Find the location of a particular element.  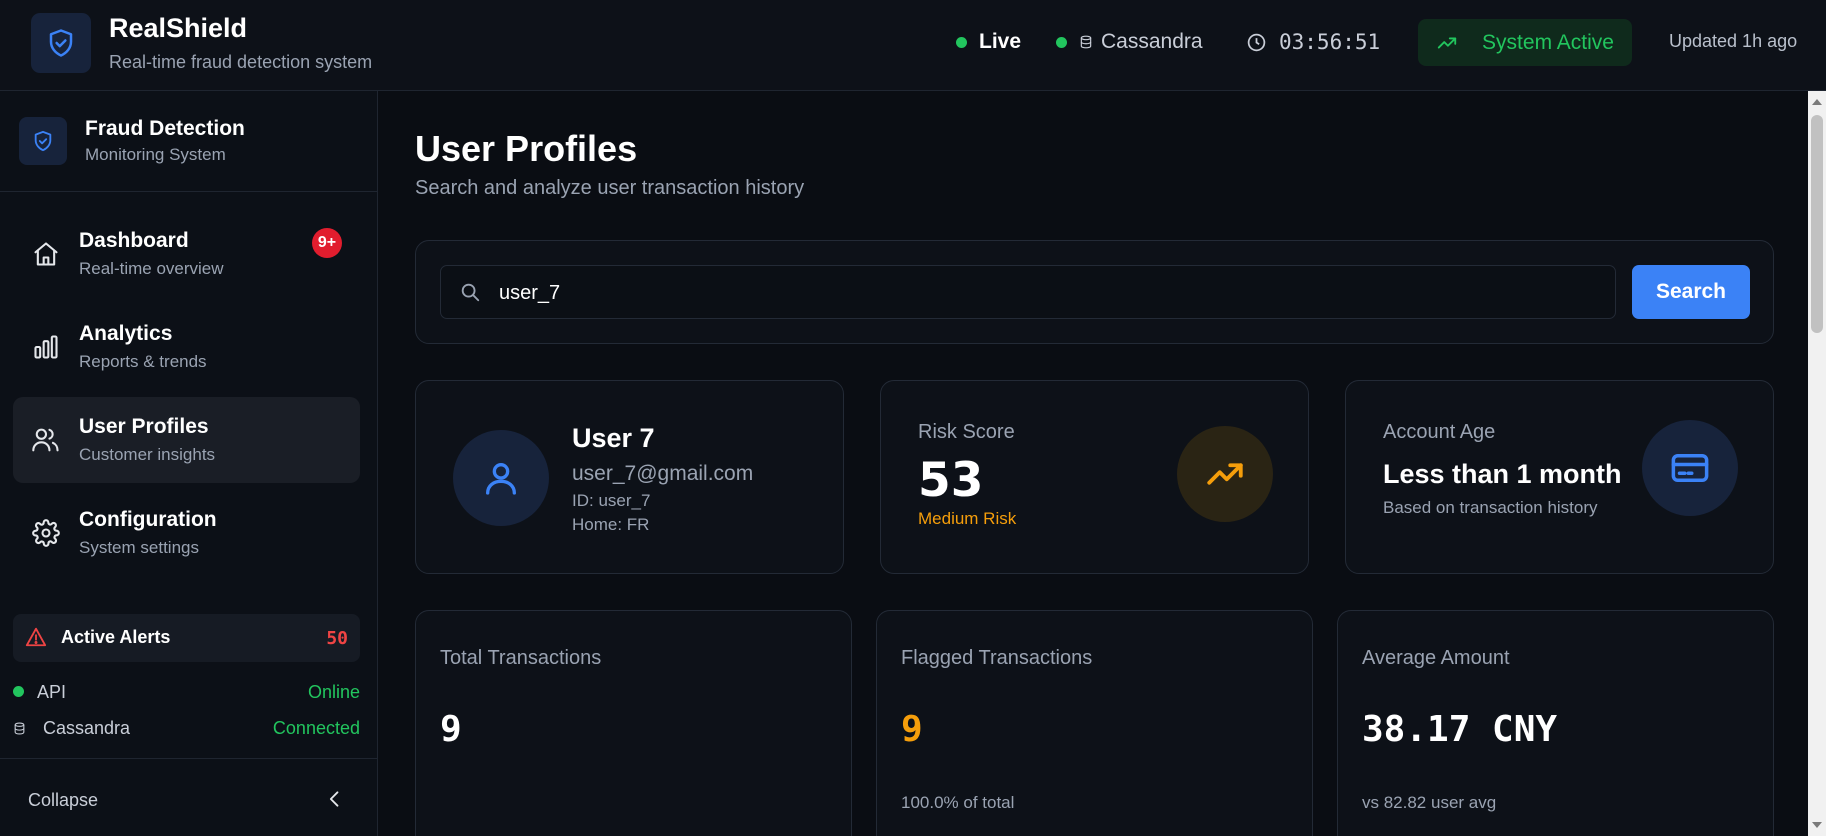

sidebar-item-desc: System settings is located at coordinates (139, 547).